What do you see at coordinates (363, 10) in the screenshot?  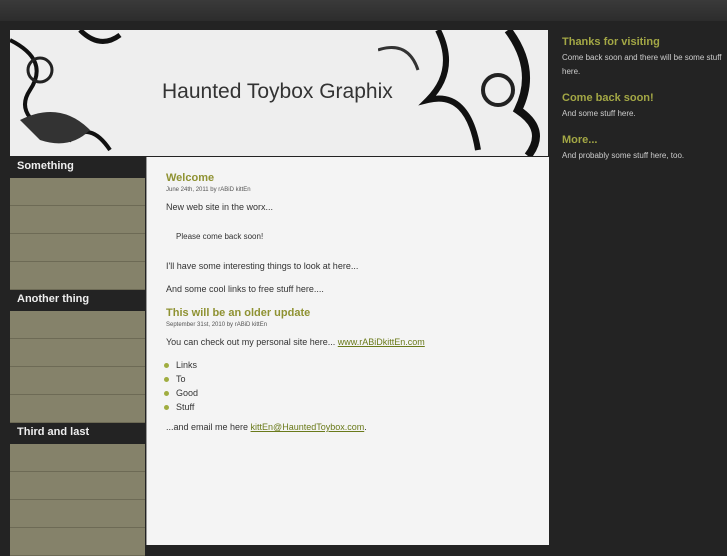 I see `top-bar` at bounding box center [363, 10].